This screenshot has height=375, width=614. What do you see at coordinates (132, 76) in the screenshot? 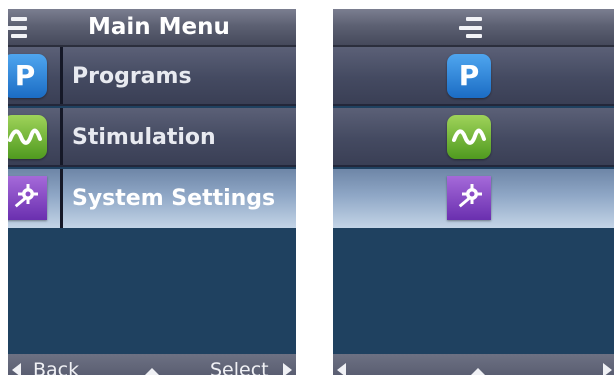
I see `menu-item-label: Programs` at bounding box center [132, 76].